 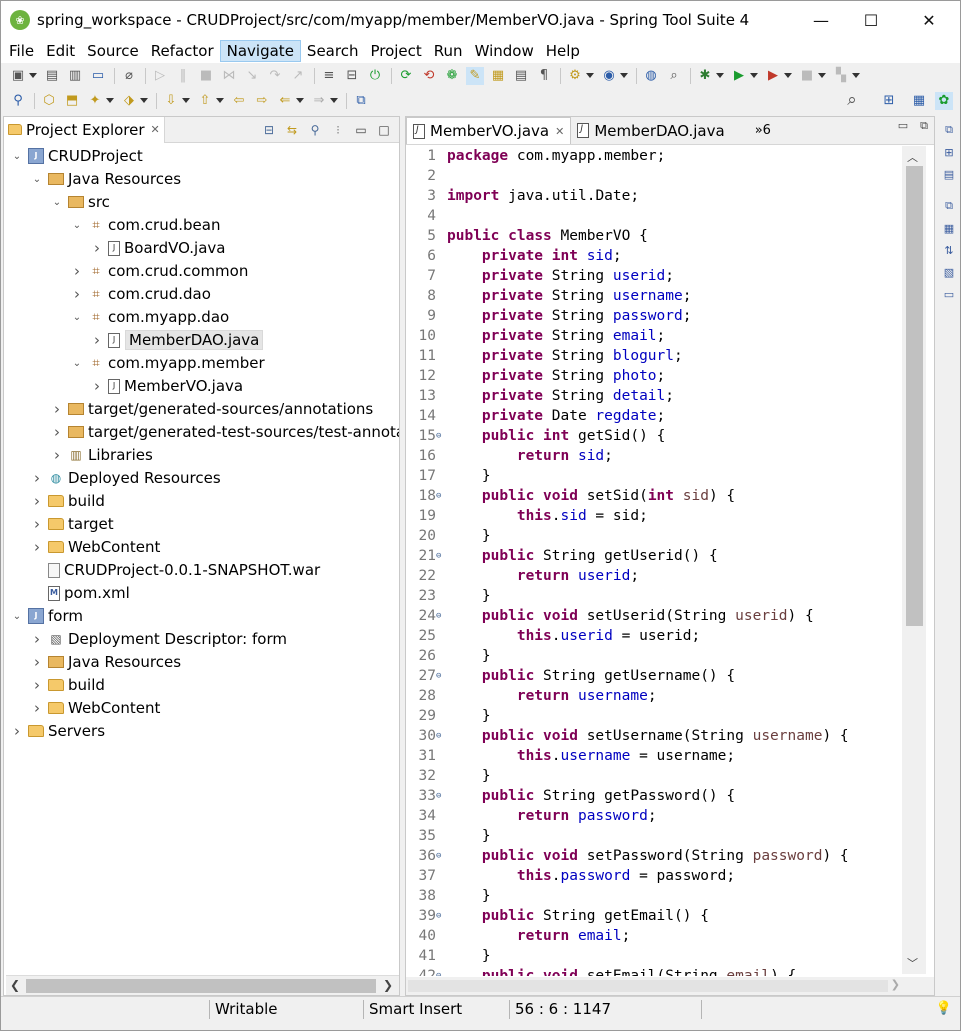 What do you see at coordinates (57, 731) in the screenshot?
I see `tree-item: › Servers` at bounding box center [57, 731].